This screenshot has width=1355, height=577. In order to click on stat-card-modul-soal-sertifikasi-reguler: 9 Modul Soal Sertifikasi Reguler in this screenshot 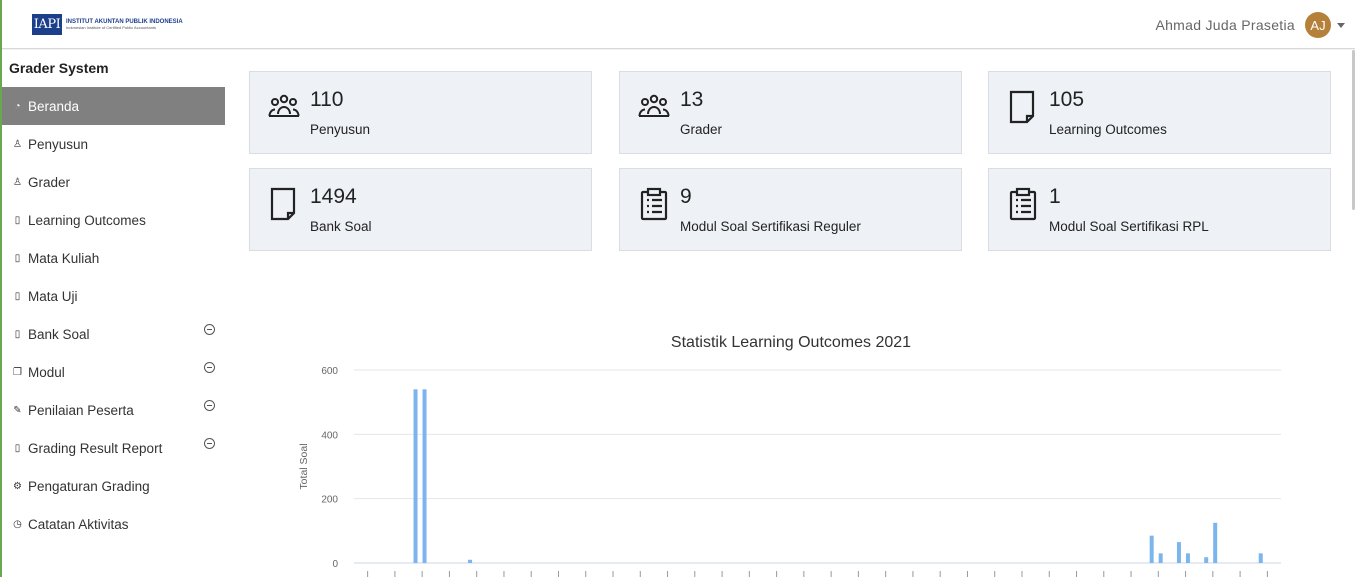, I will do `click(790, 209)`.